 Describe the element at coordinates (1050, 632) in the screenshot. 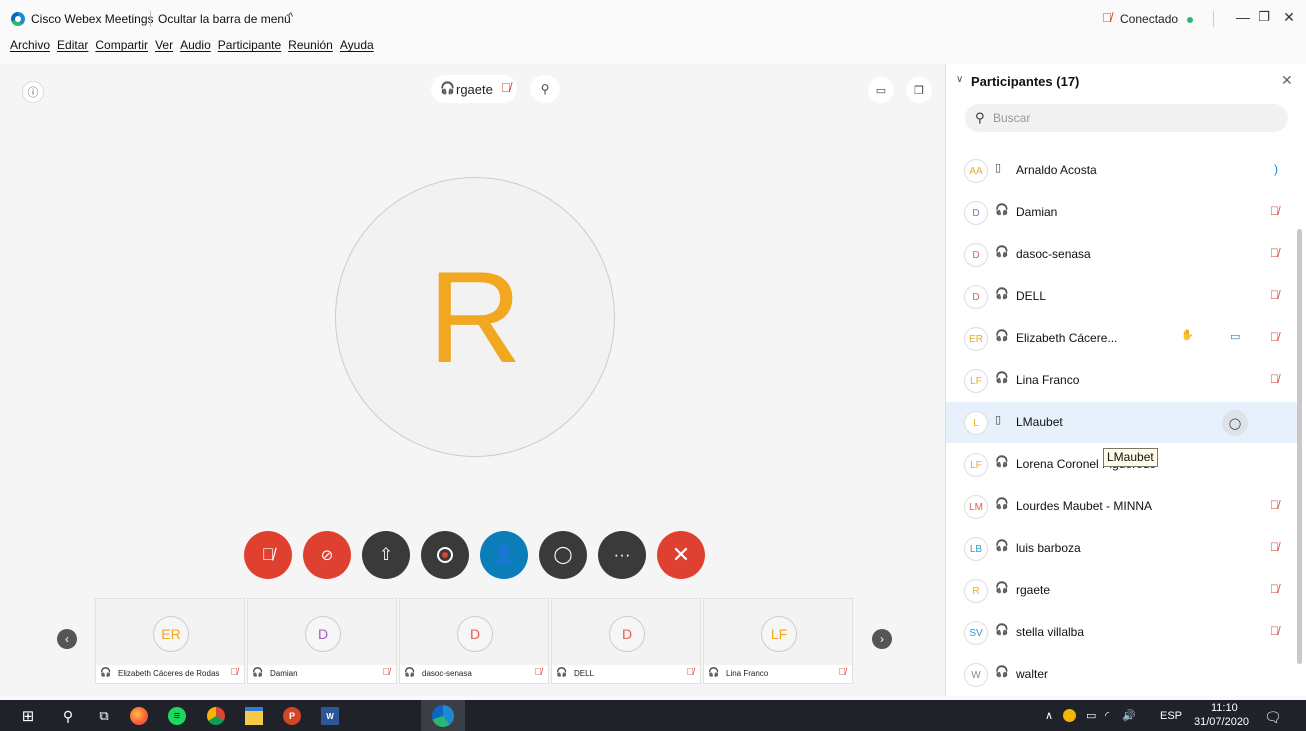

I see `participant-name: stella villalba` at that location.